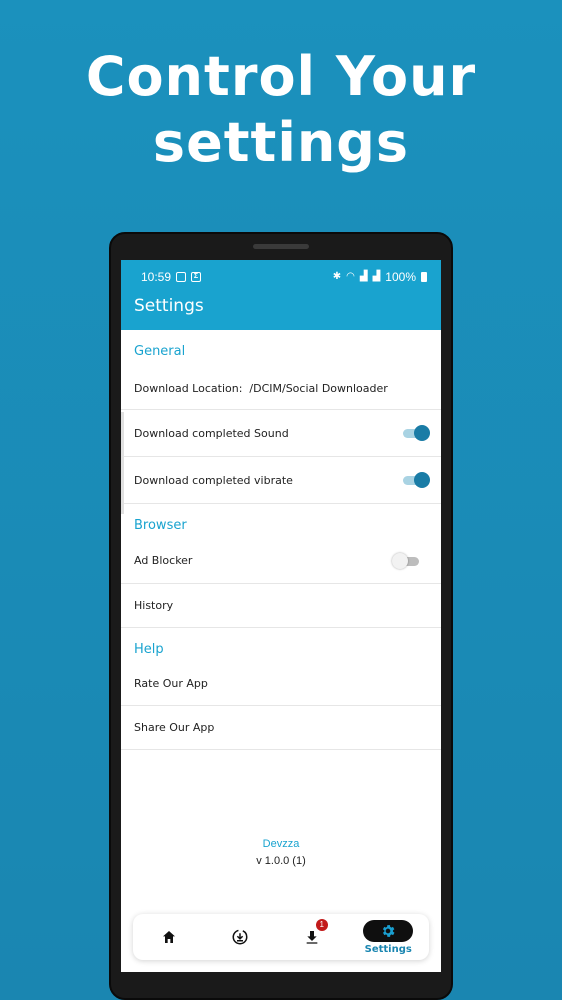 The image size is (562, 1000). What do you see at coordinates (337, 276) in the screenshot?
I see `bluetooth-icon: ✱` at bounding box center [337, 276].